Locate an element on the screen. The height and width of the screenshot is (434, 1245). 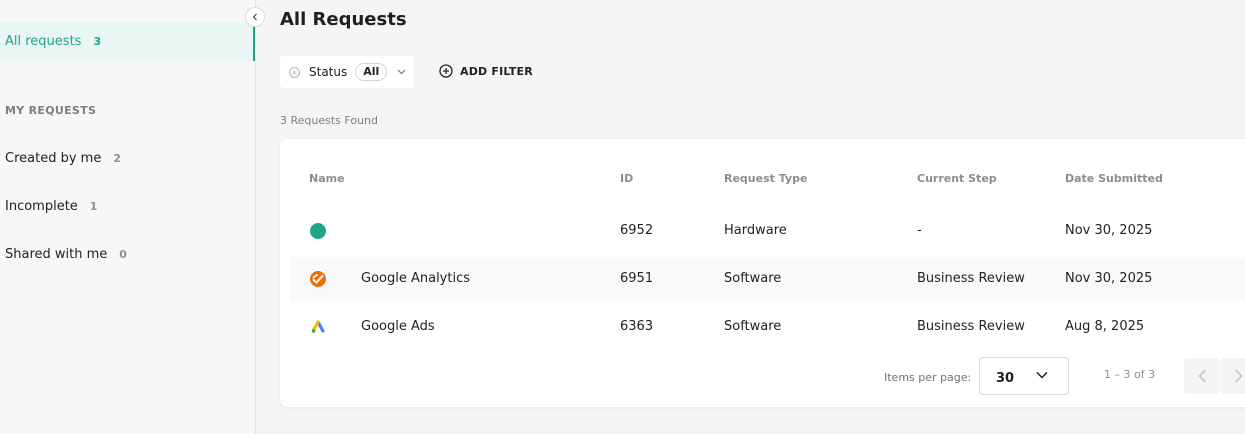
clear-filter-icon: × is located at coordinates (294, 72).